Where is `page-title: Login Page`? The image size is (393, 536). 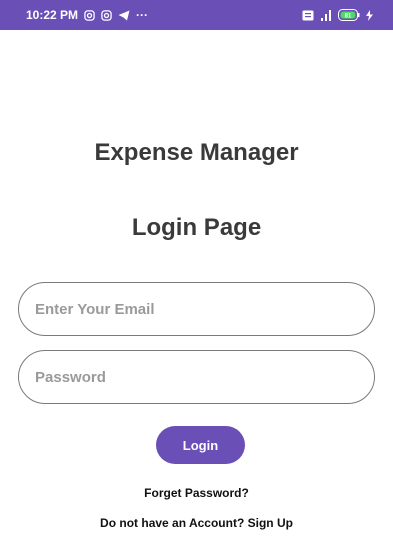
page-title: Login Page is located at coordinates (196, 227).